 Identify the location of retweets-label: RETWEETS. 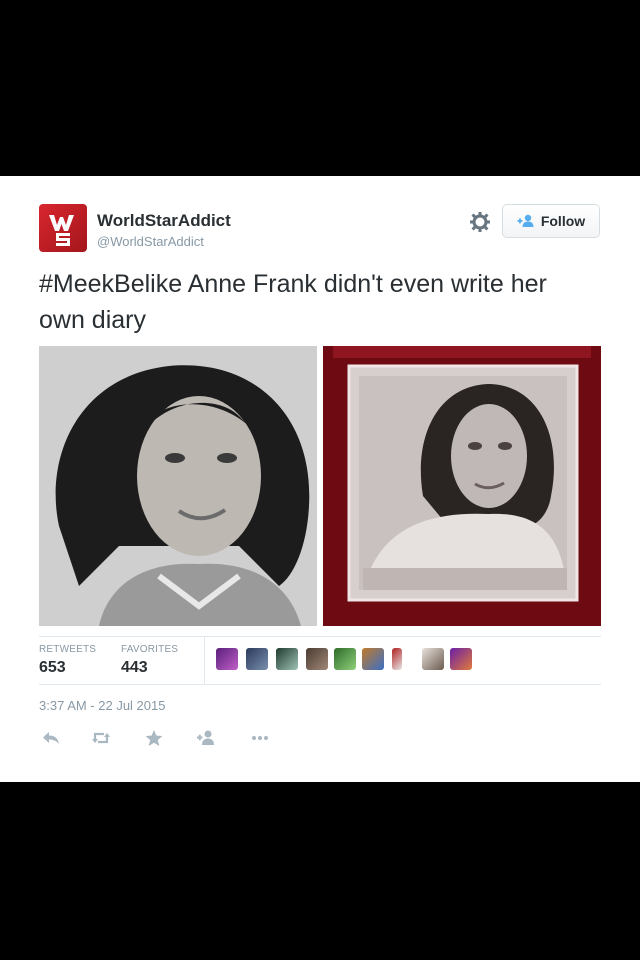
(68, 649).